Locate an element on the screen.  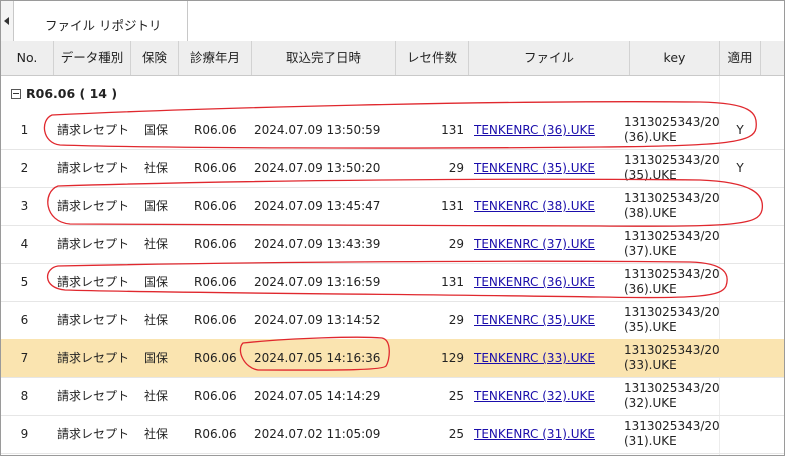
cell-datetime: 2024.07.09 13:43:39 is located at coordinates (317, 244).